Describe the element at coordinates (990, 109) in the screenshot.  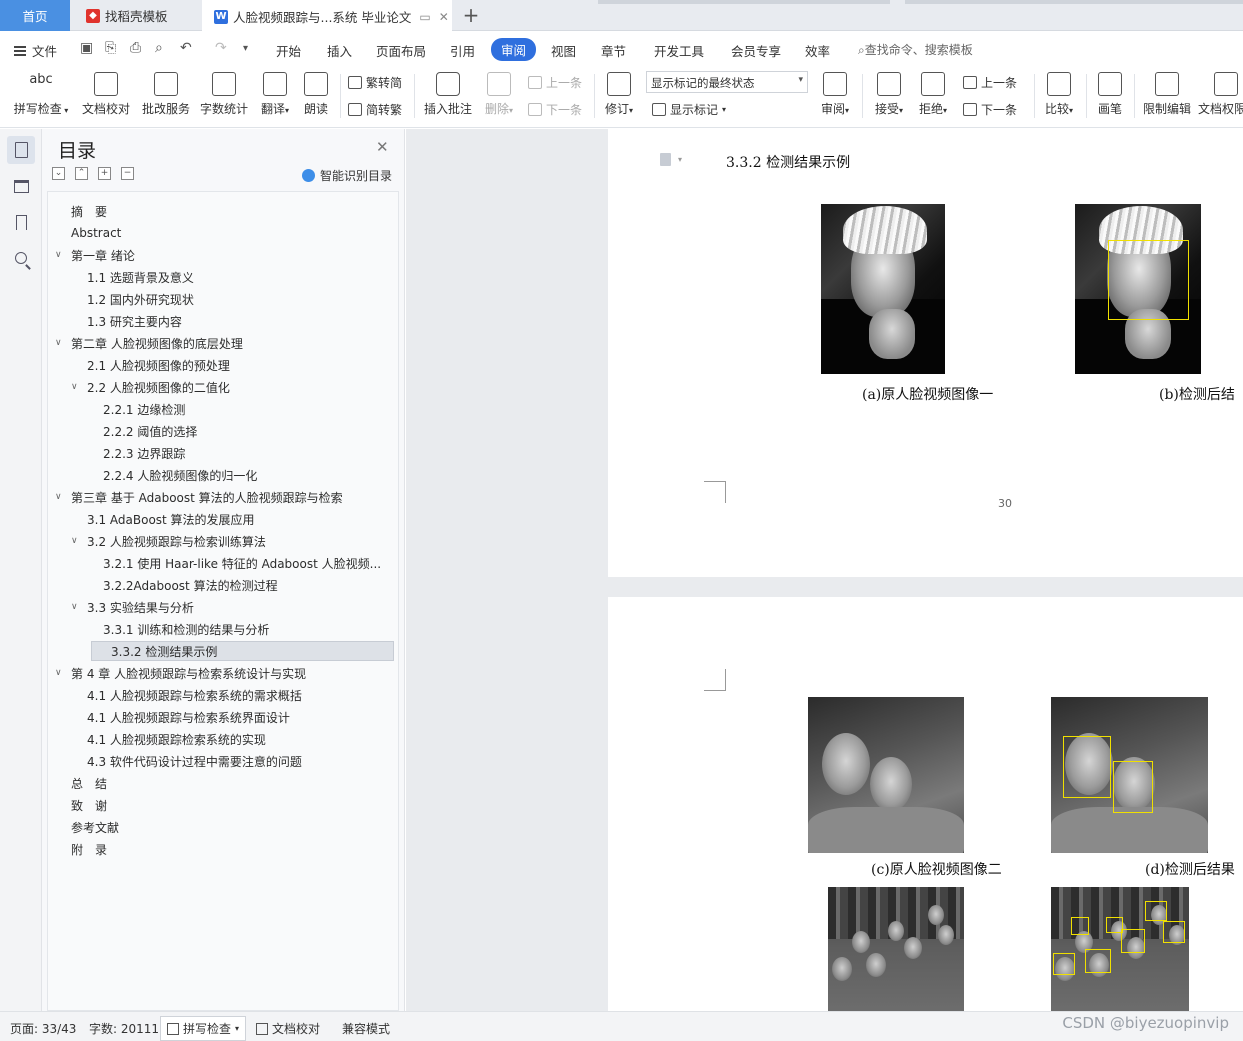
I see `next-change-button: 下一条` at that location.